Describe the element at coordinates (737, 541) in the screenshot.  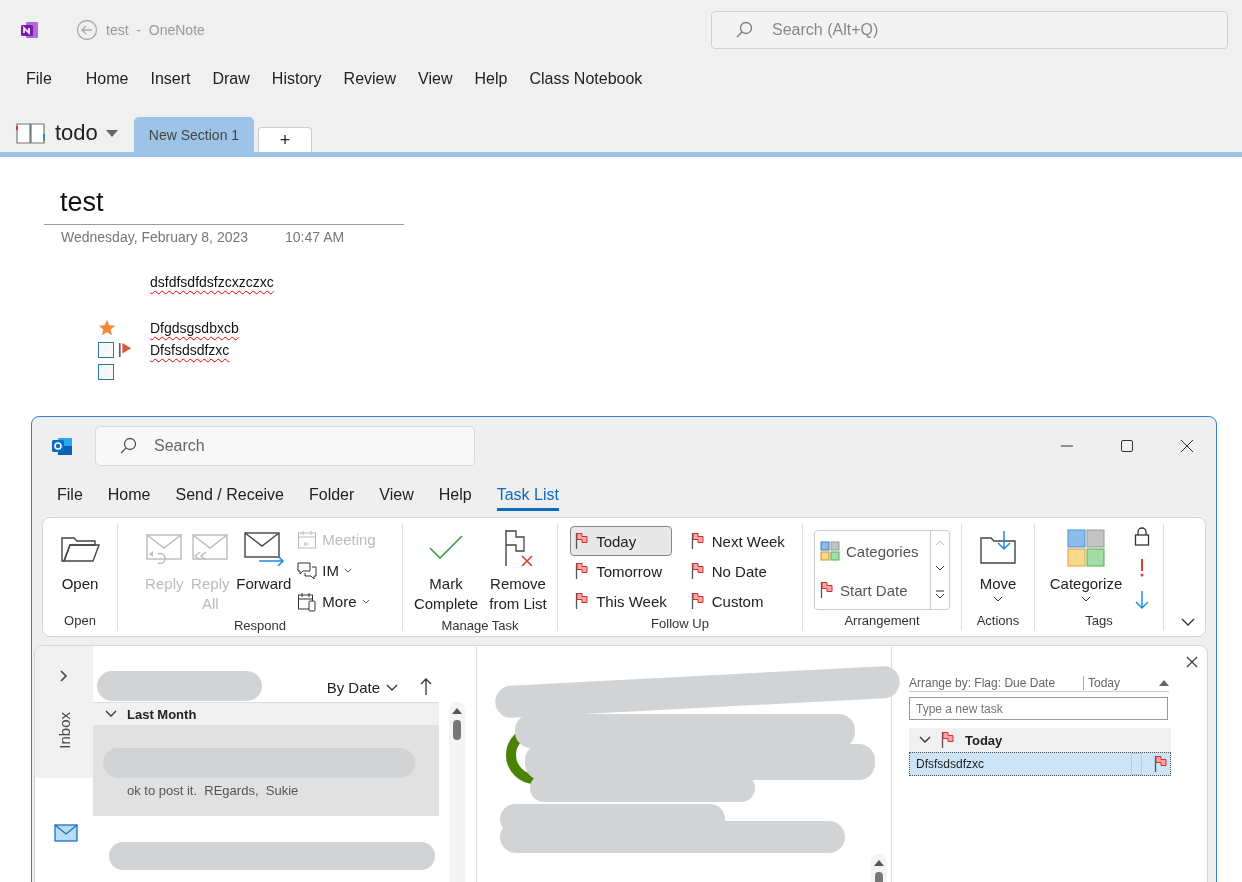
I see `follow-up-button: Next Week` at that location.